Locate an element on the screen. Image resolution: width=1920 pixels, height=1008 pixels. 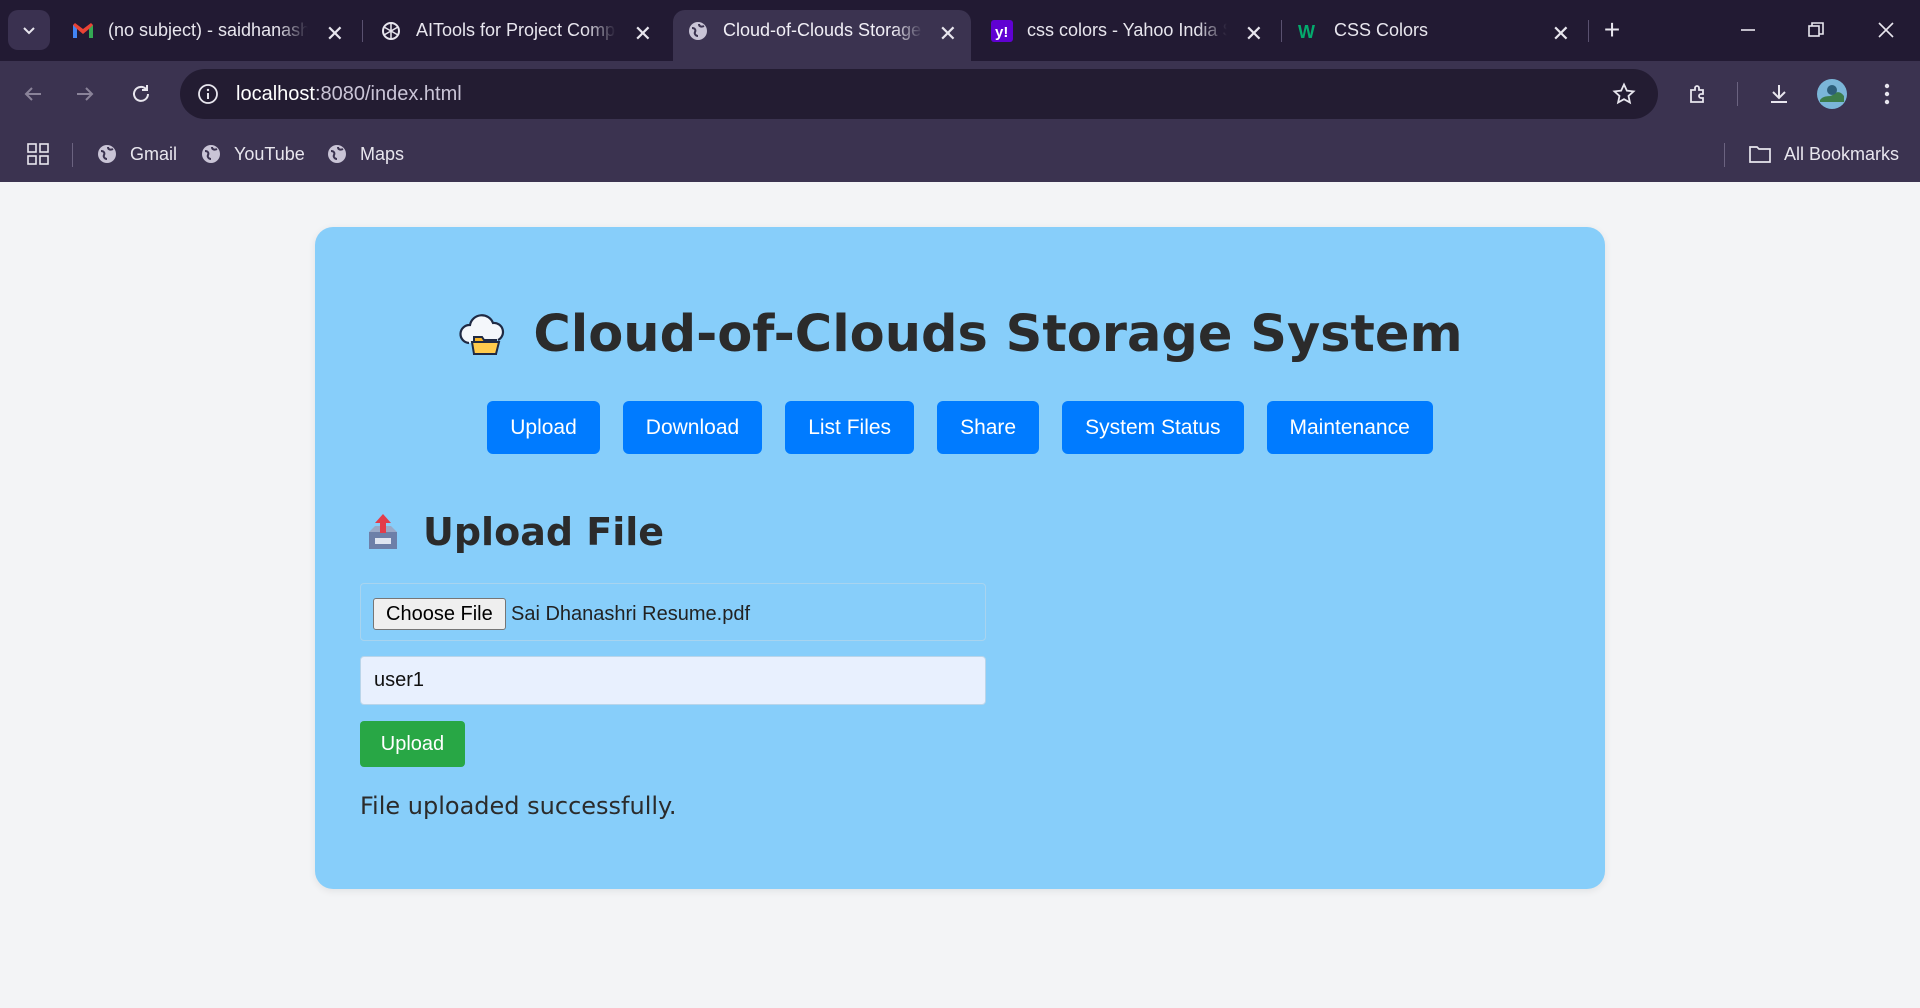
reload-icon is located at coordinates (141, 93).